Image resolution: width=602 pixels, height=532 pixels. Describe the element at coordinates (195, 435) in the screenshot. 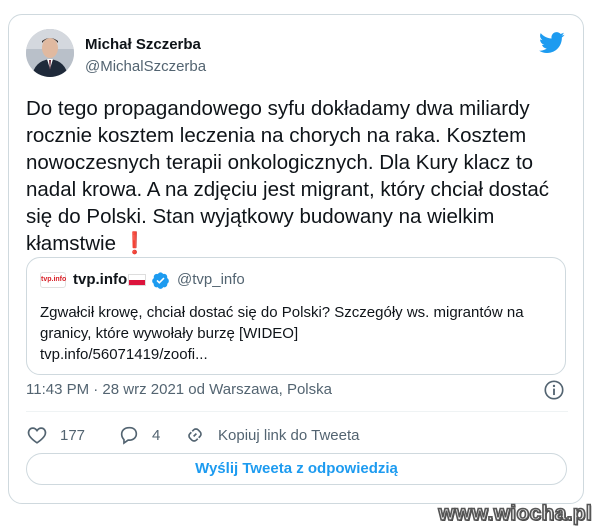

I see `link-icon` at that location.